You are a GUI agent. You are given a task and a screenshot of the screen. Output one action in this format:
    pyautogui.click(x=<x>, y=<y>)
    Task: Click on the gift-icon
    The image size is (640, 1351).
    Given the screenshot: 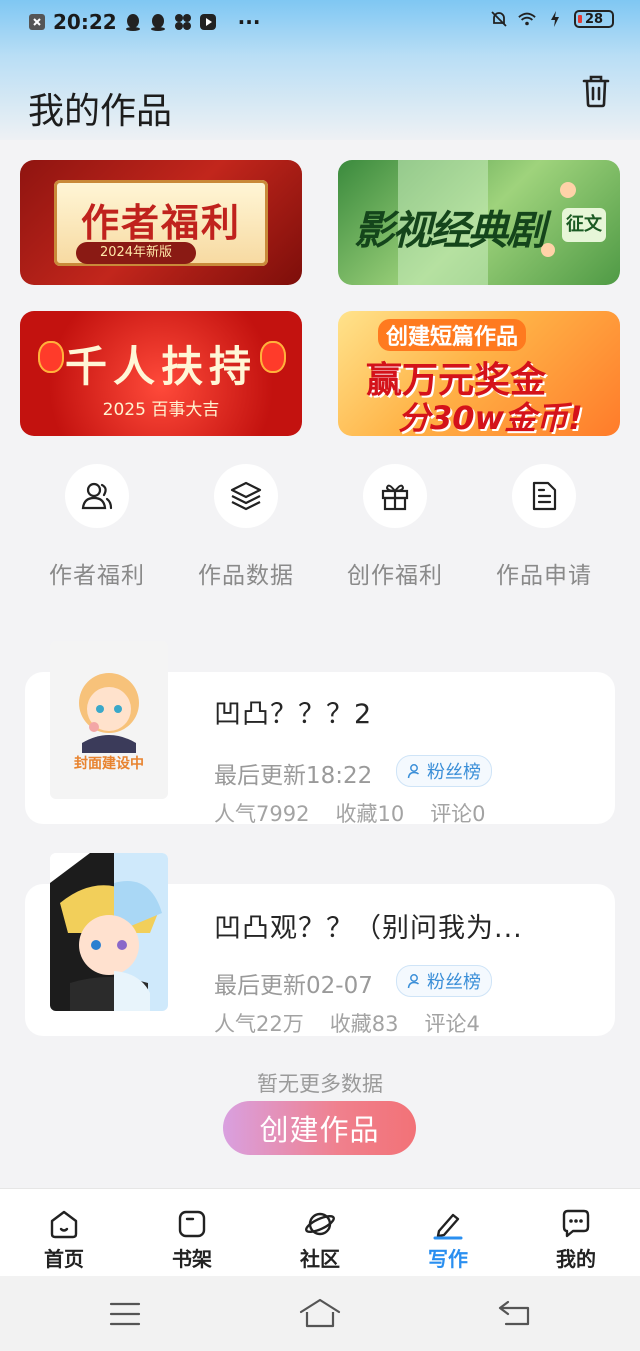 What is the action you would take?
    pyautogui.click(x=395, y=497)
    